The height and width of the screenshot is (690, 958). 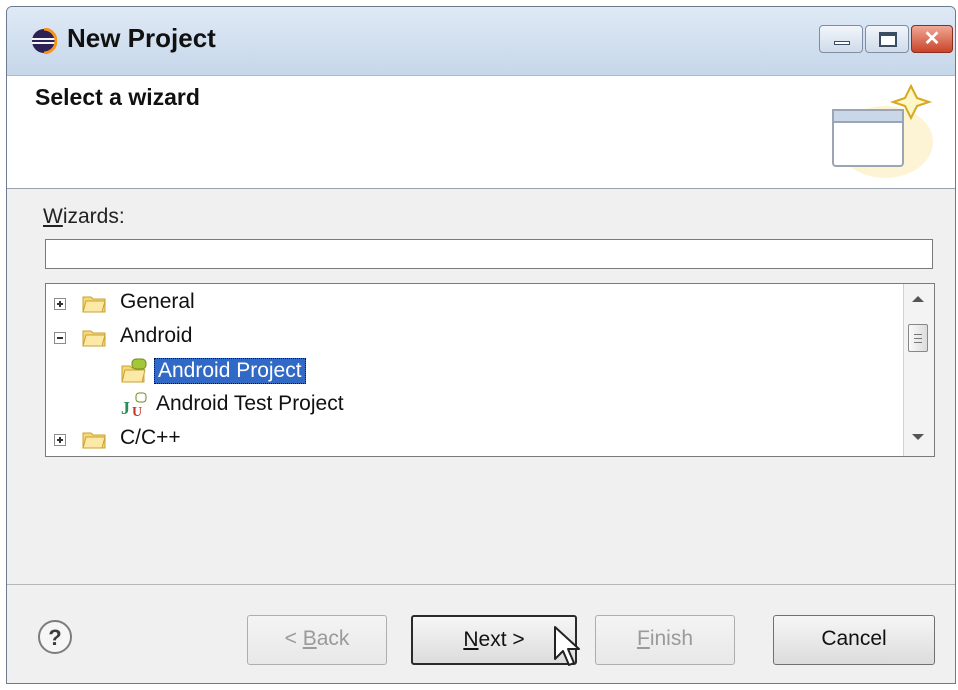 What do you see at coordinates (60, 338) in the screenshot?
I see `collapse-icon` at bounding box center [60, 338].